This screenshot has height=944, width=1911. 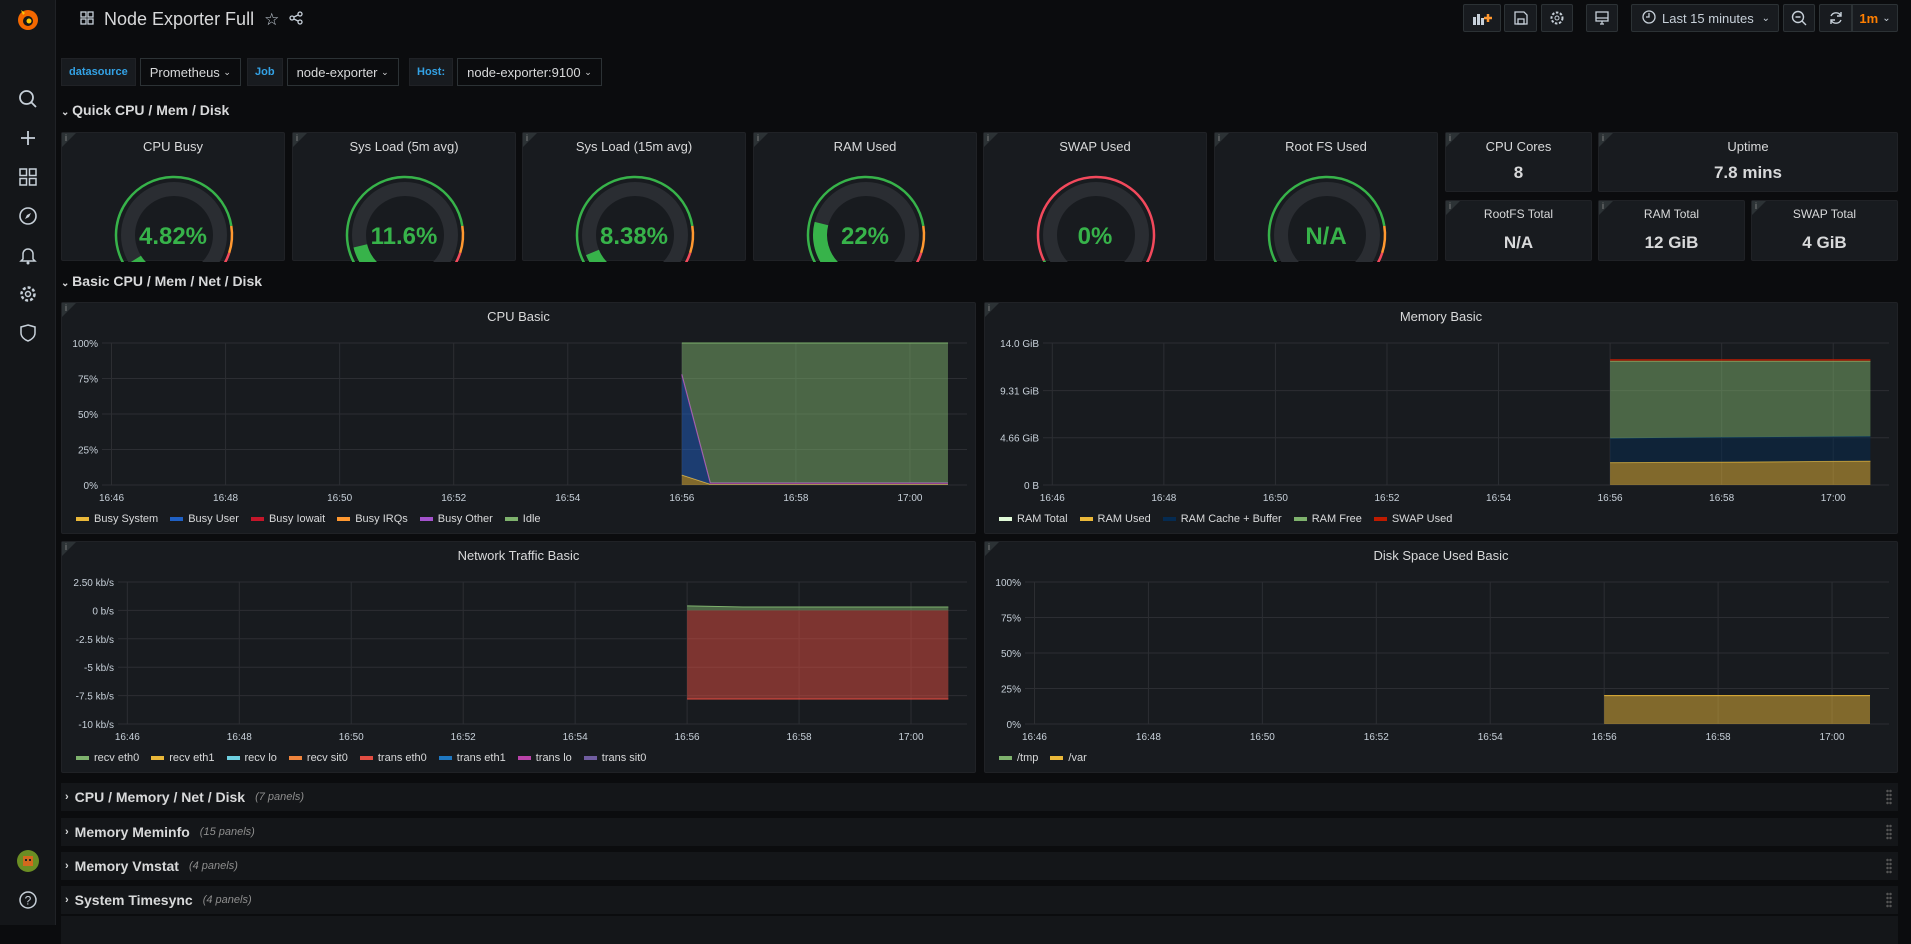 What do you see at coordinates (1799, 18) in the screenshot?
I see `zoom-out-time-icon` at bounding box center [1799, 18].